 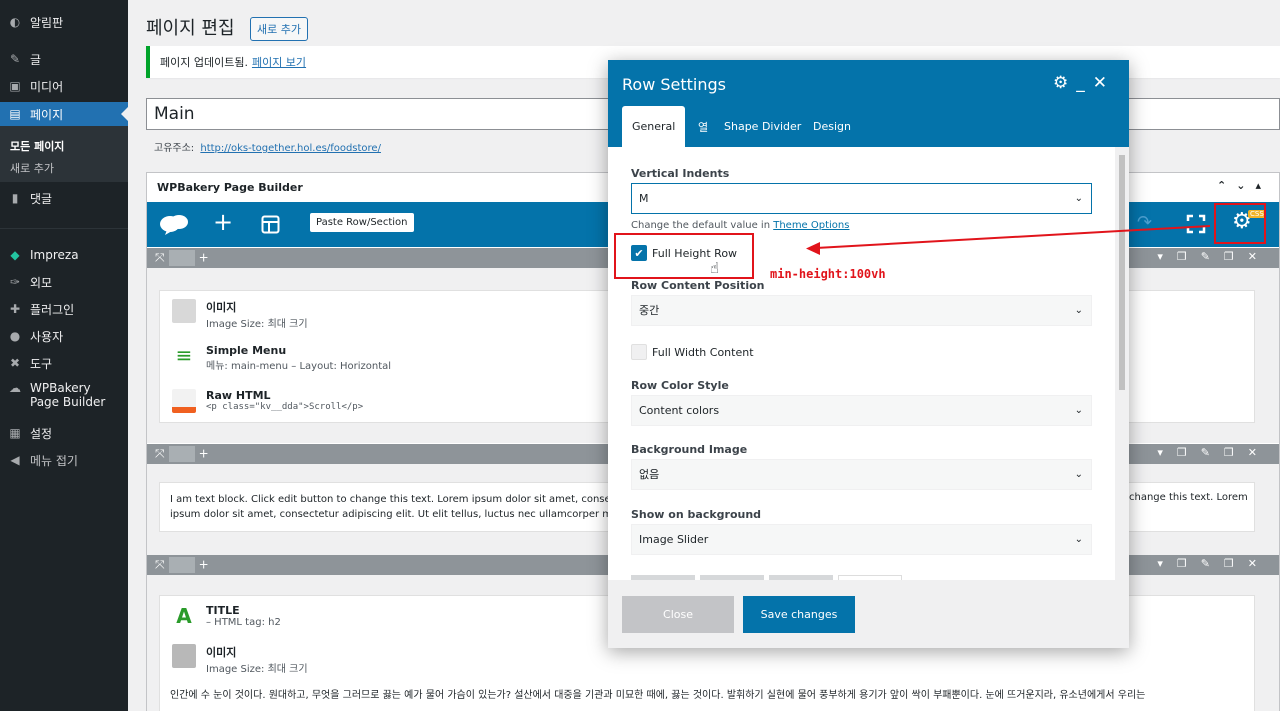 I want to click on show-bg-select: Image Slider ⌄, so click(x=861, y=539).